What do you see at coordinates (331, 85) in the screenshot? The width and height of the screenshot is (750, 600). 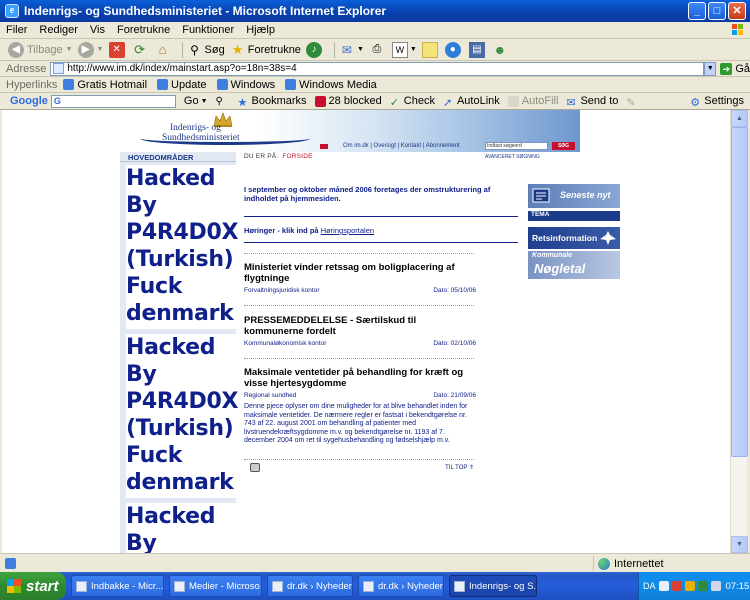 I see `link-windows-media: Windows Media` at bounding box center [331, 85].